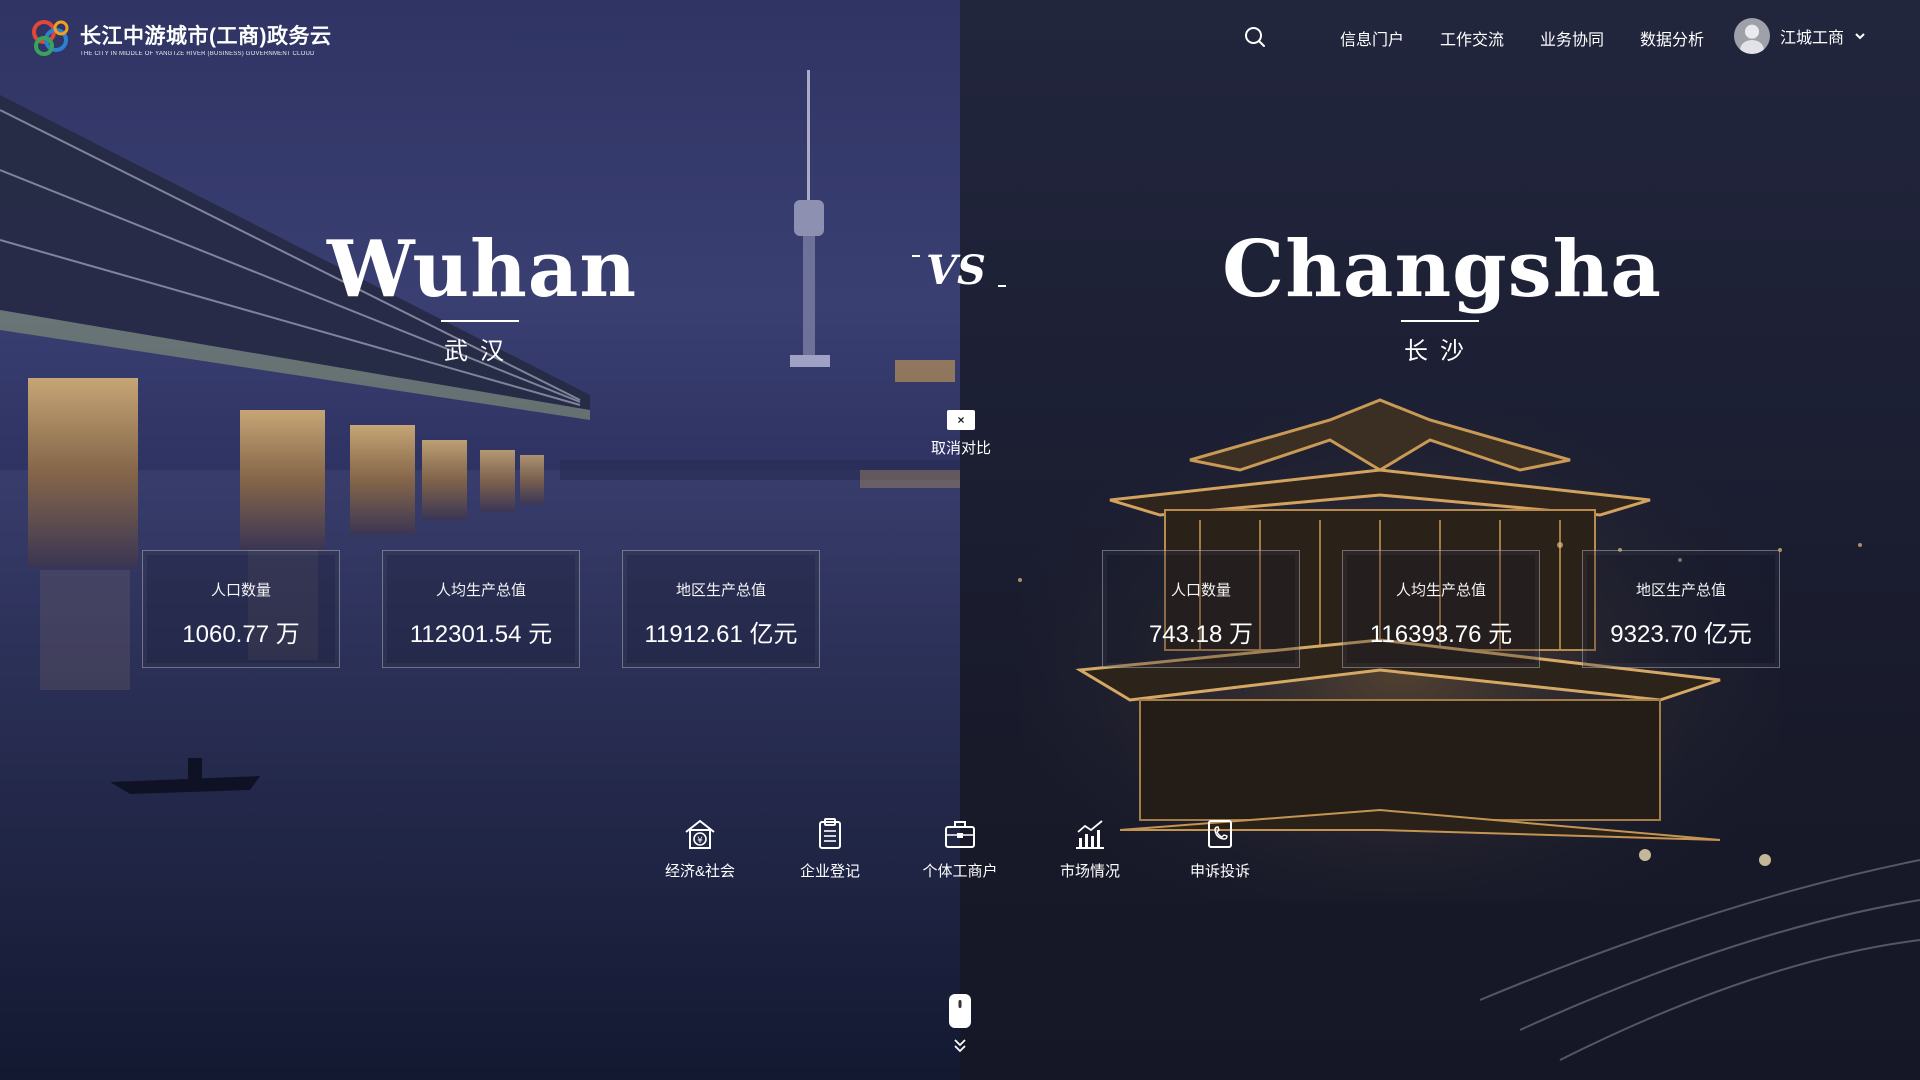 Image resolution: width=1920 pixels, height=1080 pixels. I want to click on bottom-nav-individual-business: 个体工商户, so click(960, 848).